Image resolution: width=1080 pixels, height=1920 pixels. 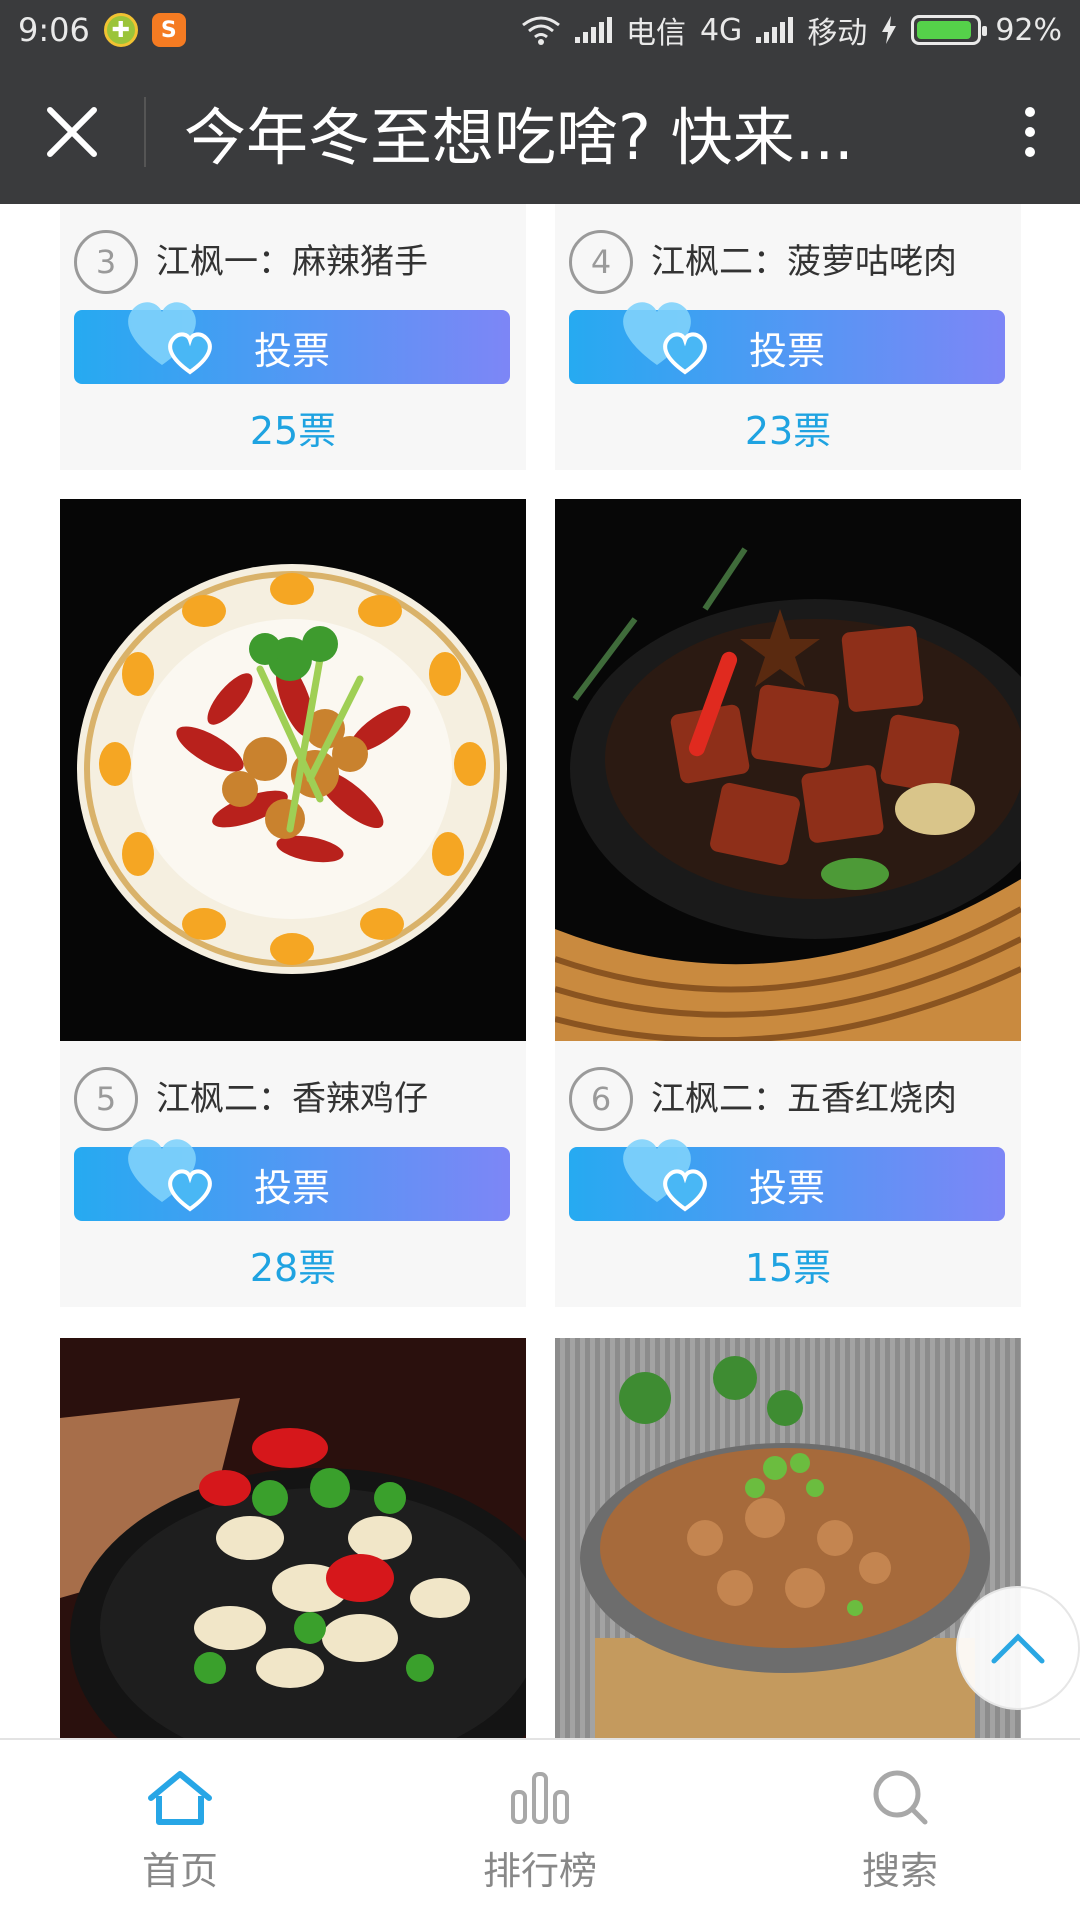 What do you see at coordinates (900, 1797) in the screenshot?
I see `search-icon` at bounding box center [900, 1797].